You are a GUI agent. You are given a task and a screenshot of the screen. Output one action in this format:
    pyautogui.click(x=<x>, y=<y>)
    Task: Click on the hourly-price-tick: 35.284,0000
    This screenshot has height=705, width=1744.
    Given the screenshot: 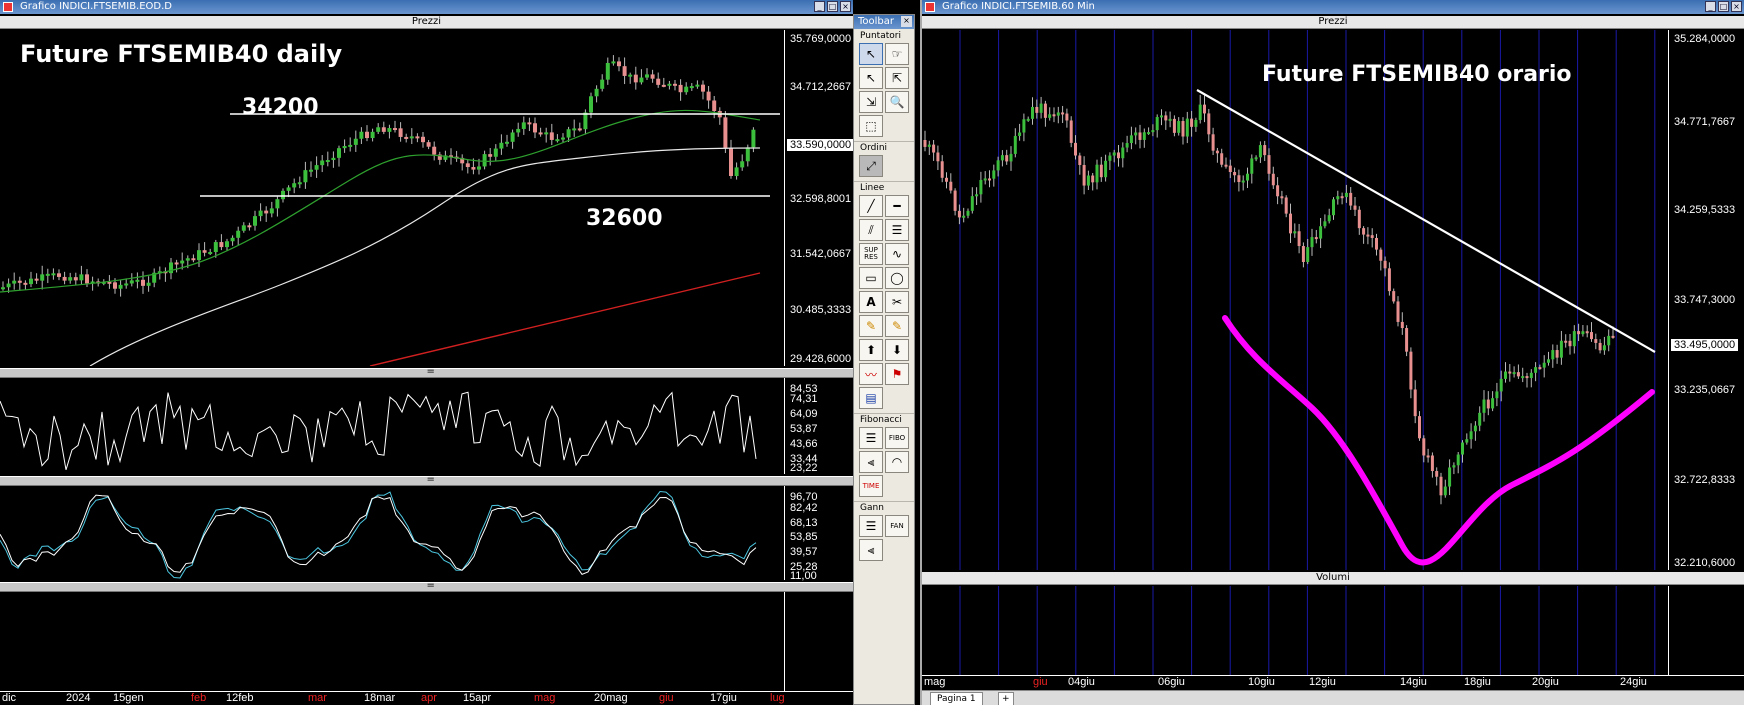 What is the action you would take?
    pyautogui.click(x=1705, y=39)
    